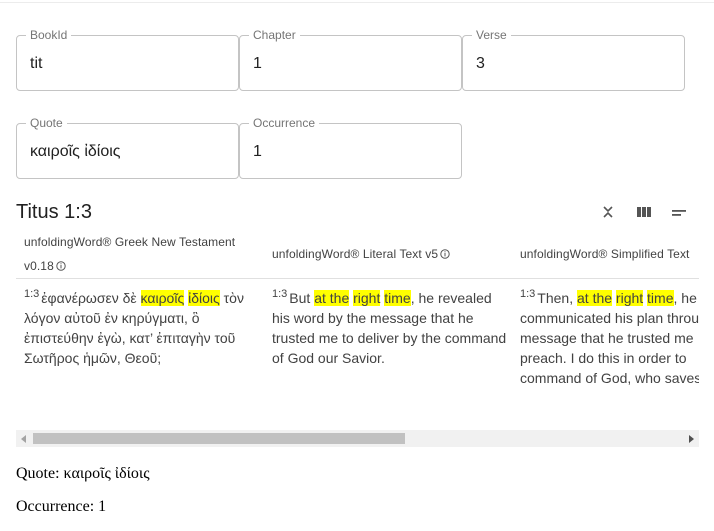  What do you see at coordinates (480, 64) in the screenshot?
I see `verse-value: 3` at bounding box center [480, 64].